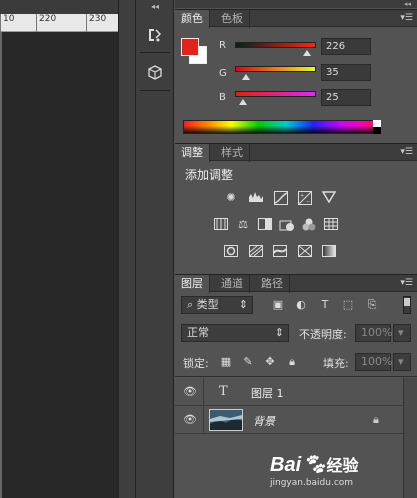  Describe the element at coordinates (192, 304) in the screenshot. I see `search-icon: ⌕` at that location.